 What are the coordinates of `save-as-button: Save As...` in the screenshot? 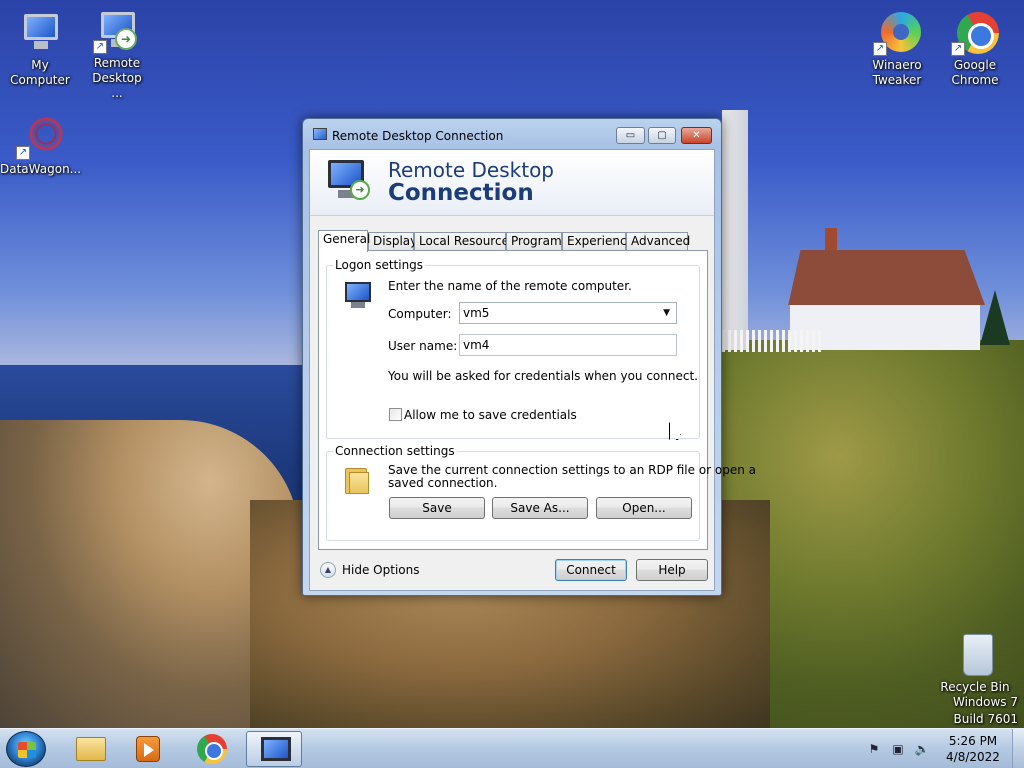 It's located at (540, 508).